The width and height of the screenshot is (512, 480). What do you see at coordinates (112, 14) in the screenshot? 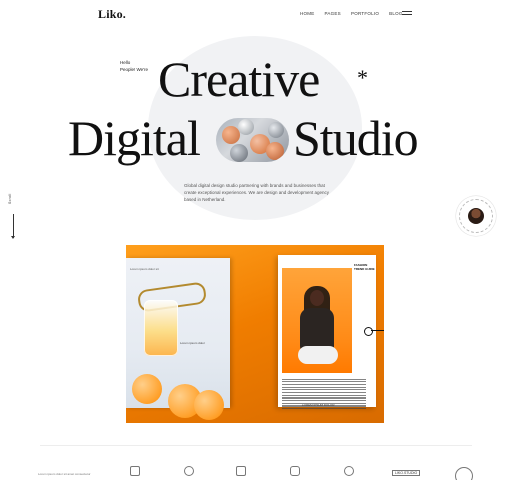
I see `logo: Liko.` at bounding box center [112, 14].